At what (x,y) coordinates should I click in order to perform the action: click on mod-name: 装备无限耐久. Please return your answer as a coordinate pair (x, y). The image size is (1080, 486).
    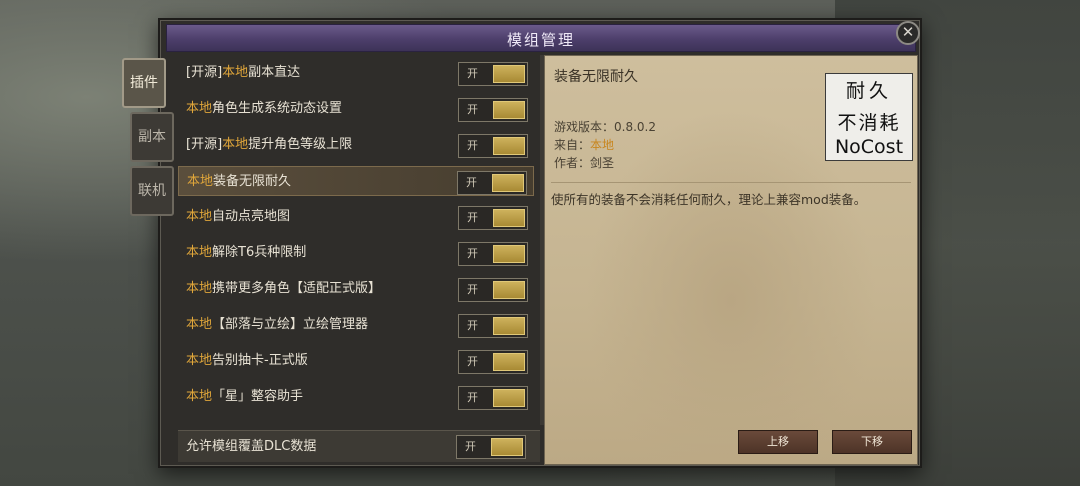
    Looking at the image, I should click on (252, 181).